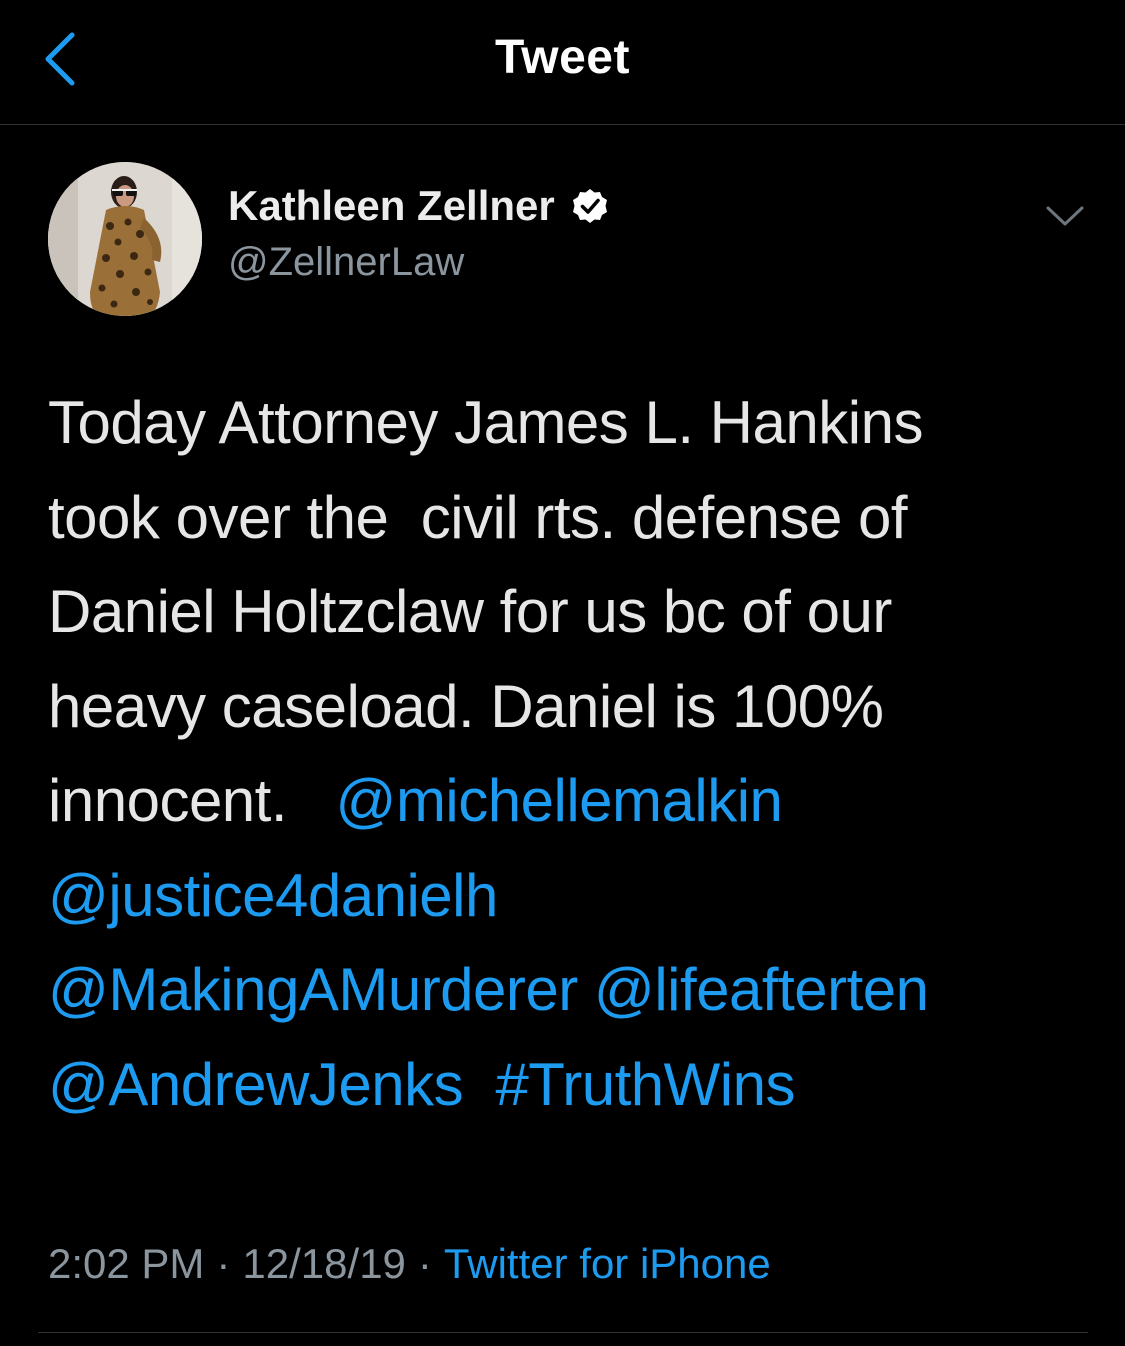 The width and height of the screenshot is (1125, 1346). What do you see at coordinates (568, 896) in the screenshot?
I see `tweet-text-line: @justice4danielh` at bounding box center [568, 896].